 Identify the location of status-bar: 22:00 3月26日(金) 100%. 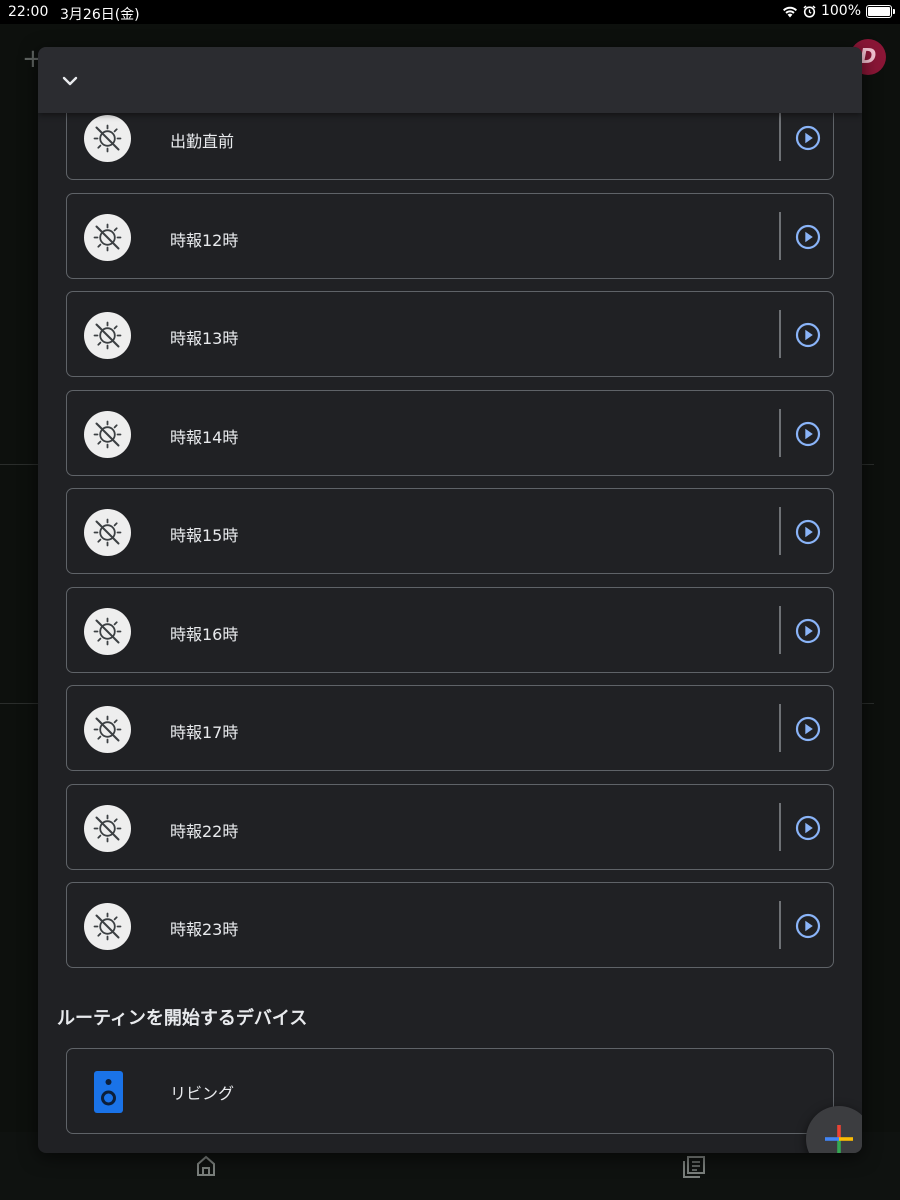
(450, 12).